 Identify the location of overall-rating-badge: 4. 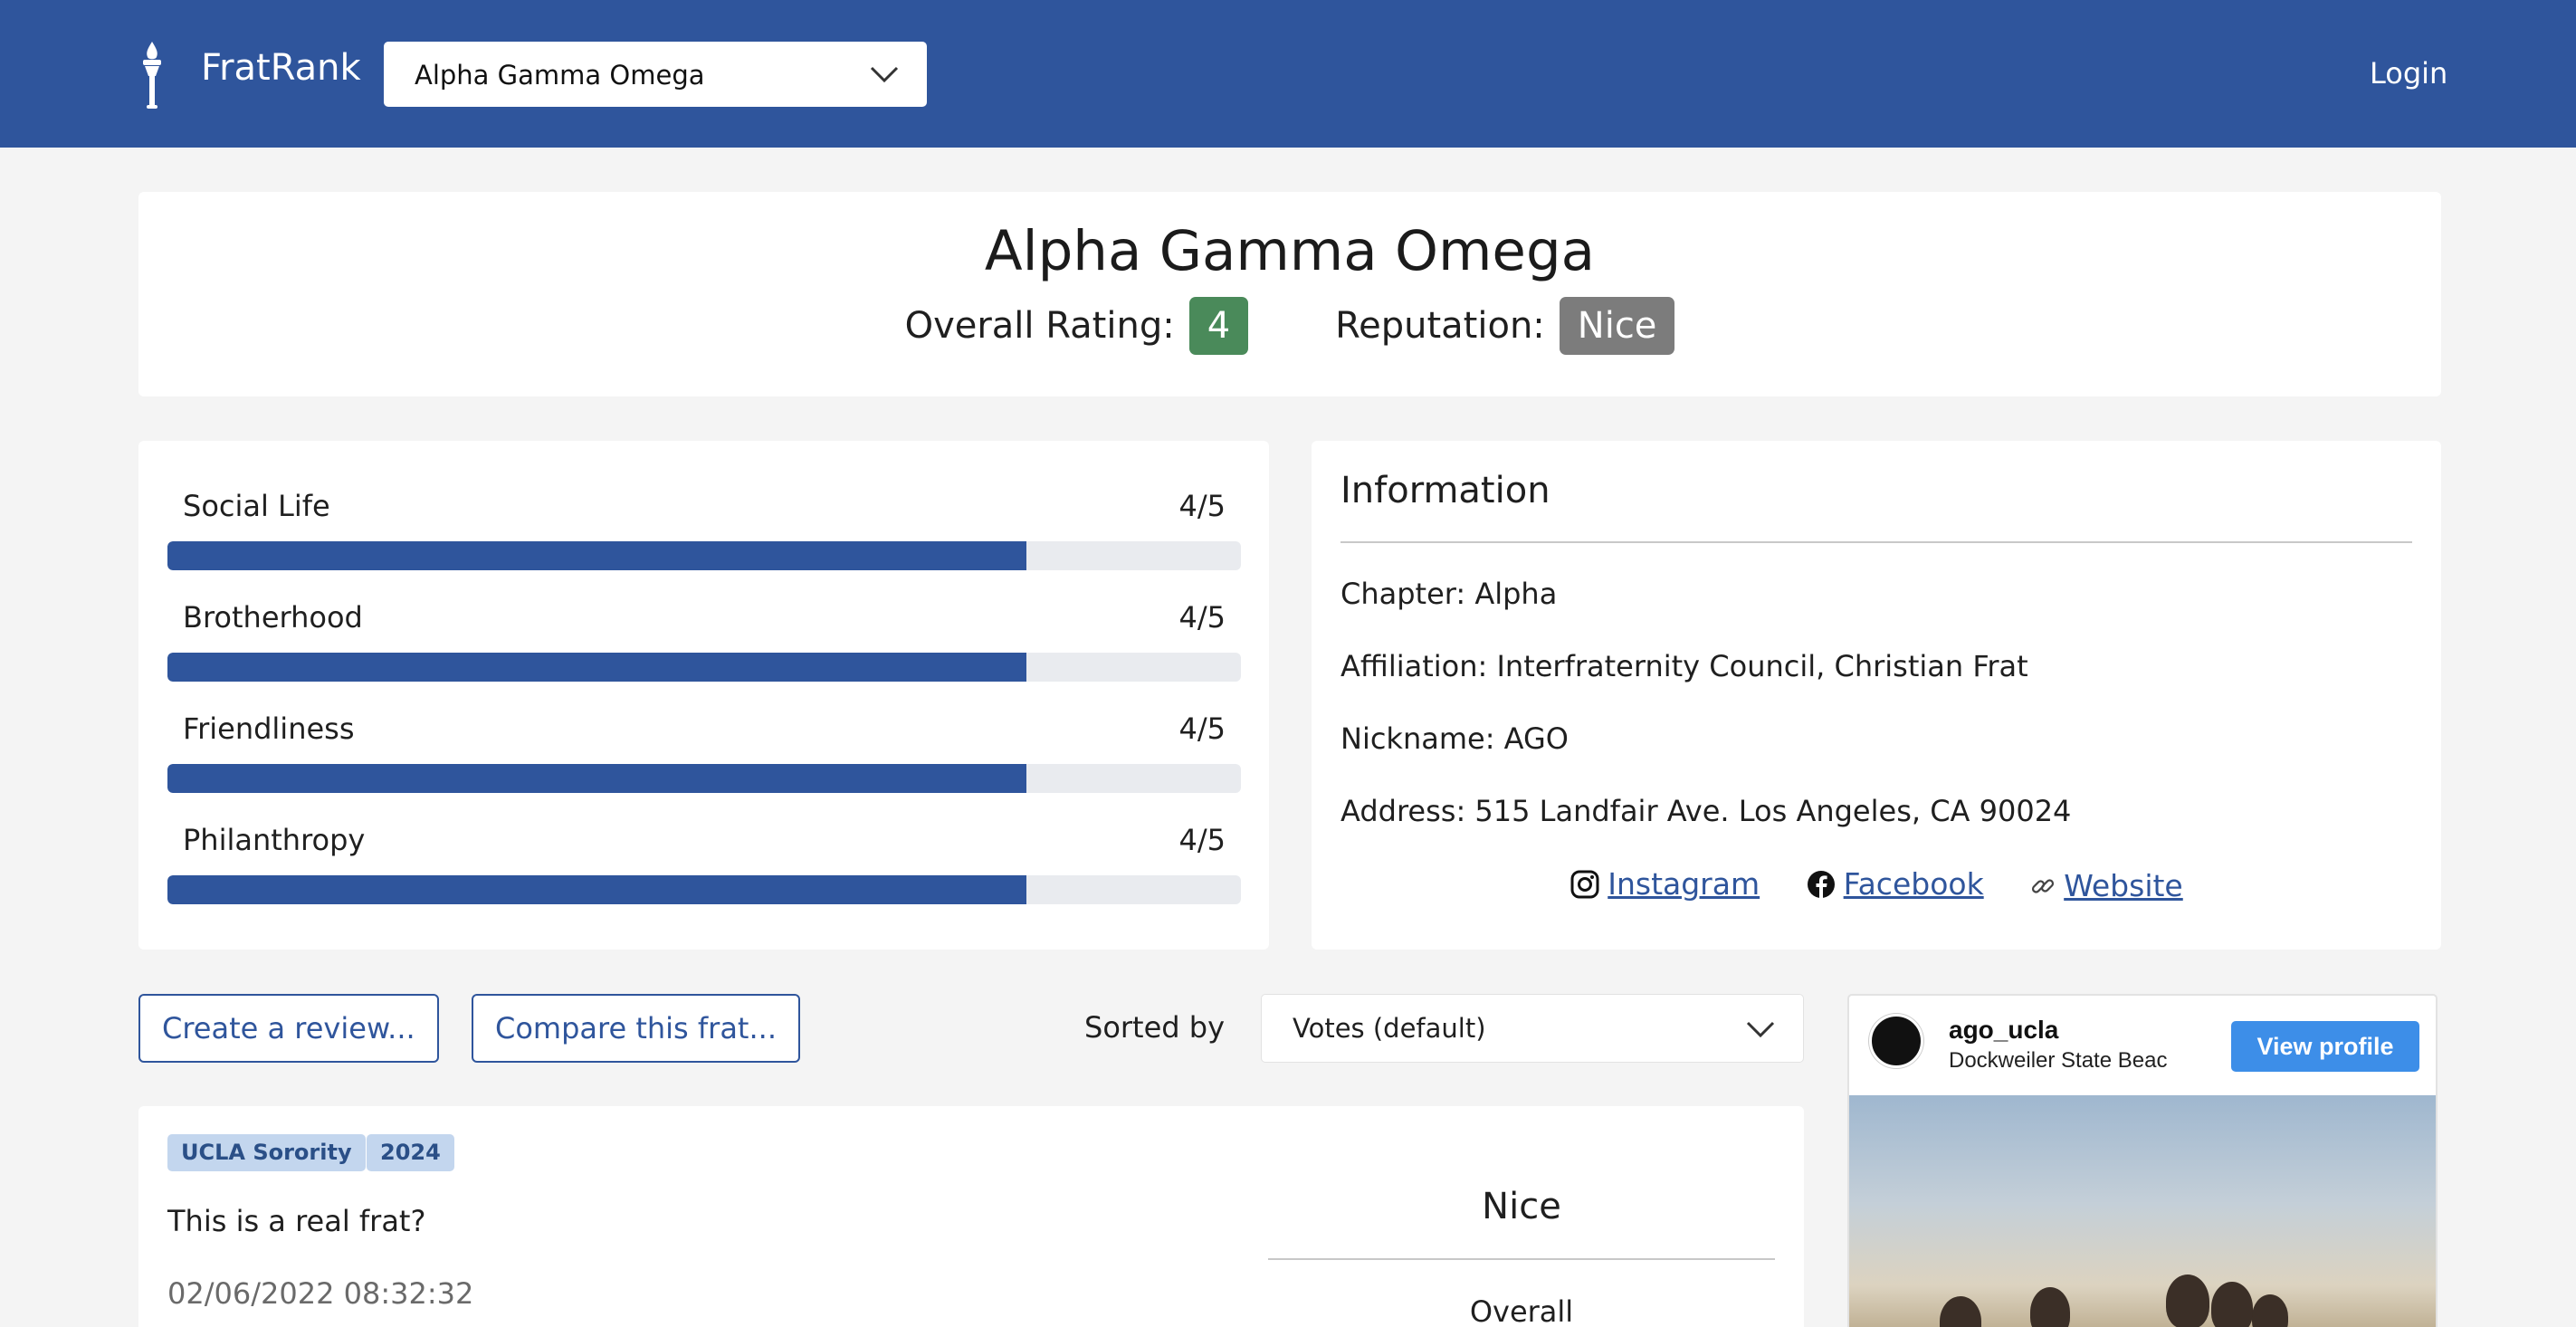
(1219, 326).